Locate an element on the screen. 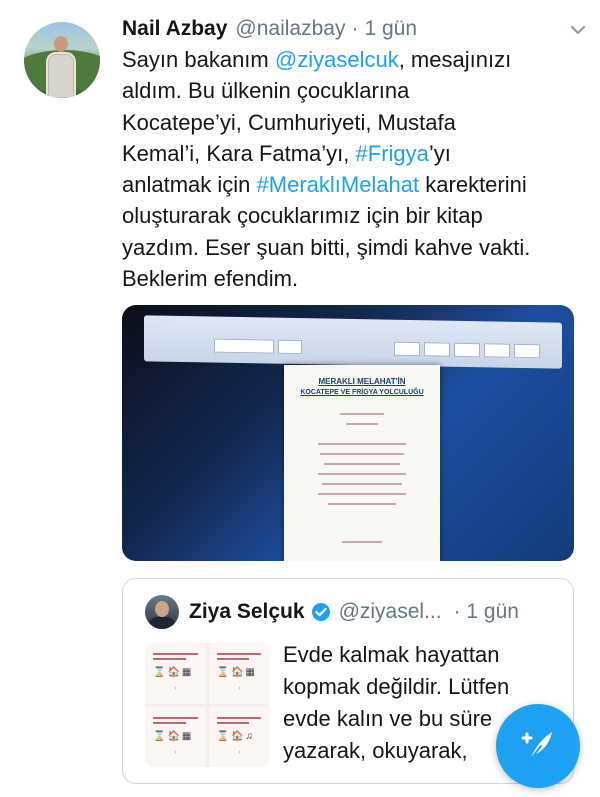 The width and height of the screenshot is (600, 797). verified-badge-icon is located at coordinates (320, 612).